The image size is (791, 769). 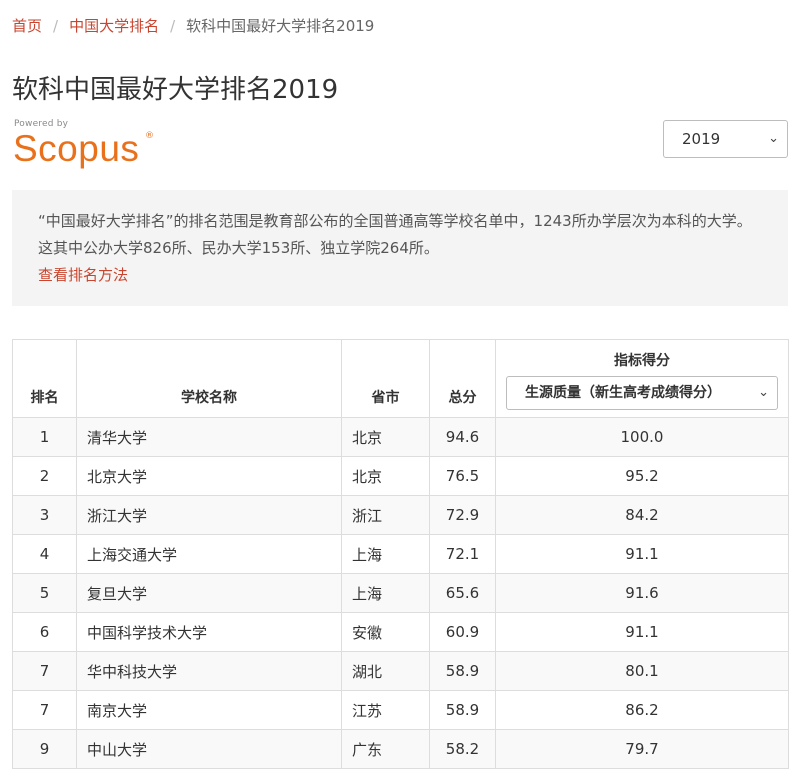 I want to click on cell-indicator-score: 84.2, so click(x=642, y=515).